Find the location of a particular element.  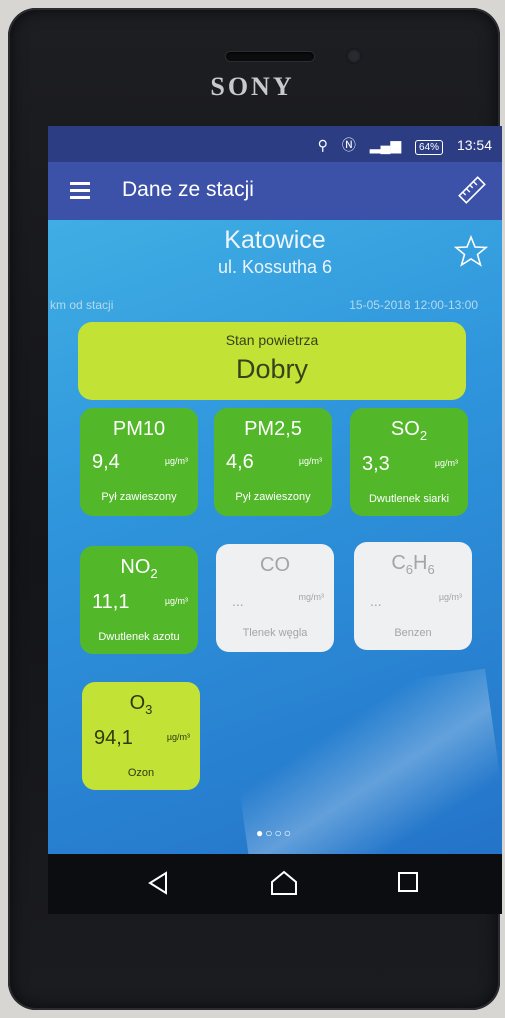

pollutant-description: Tlenek węgla is located at coordinates (275, 633).